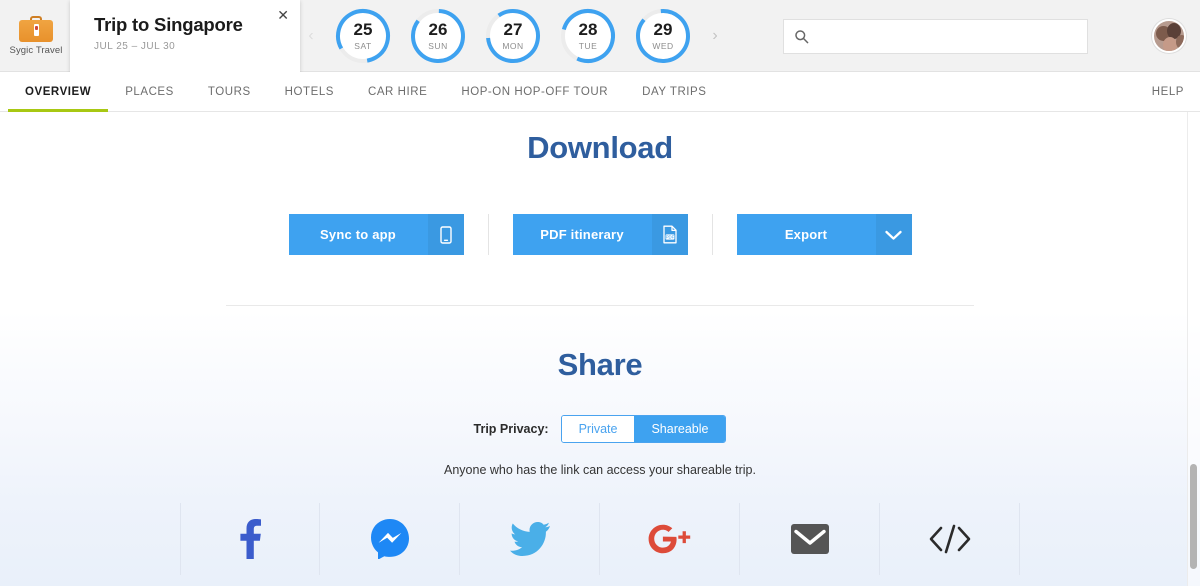 The image size is (1200, 586). Describe the element at coordinates (229, 91) in the screenshot. I see `tab-tours: TOURS` at that location.